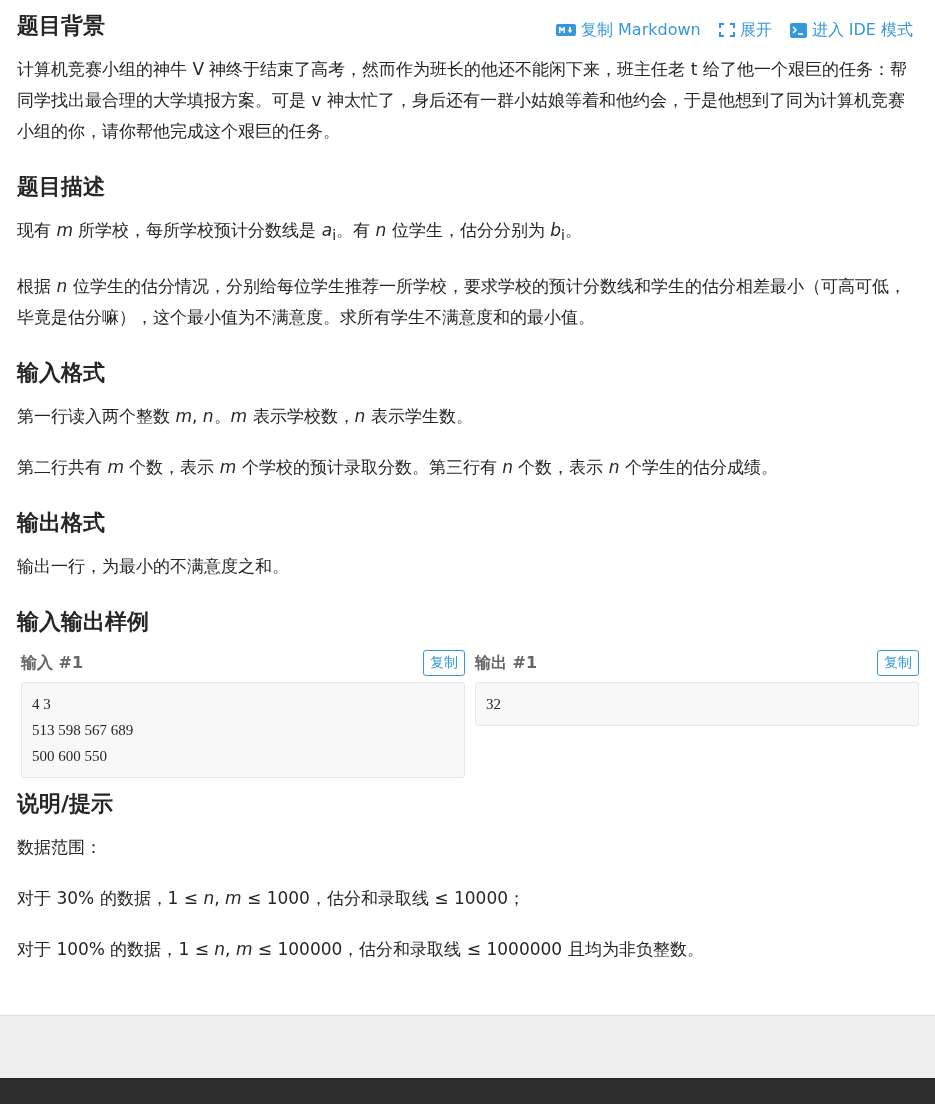 The width and height of the screenshot is (935, 1104). What do you see at coordinates (83, 622) in the screenshot?
I see `section-heading: 输入输出样例` at bounding box center [83, 622].